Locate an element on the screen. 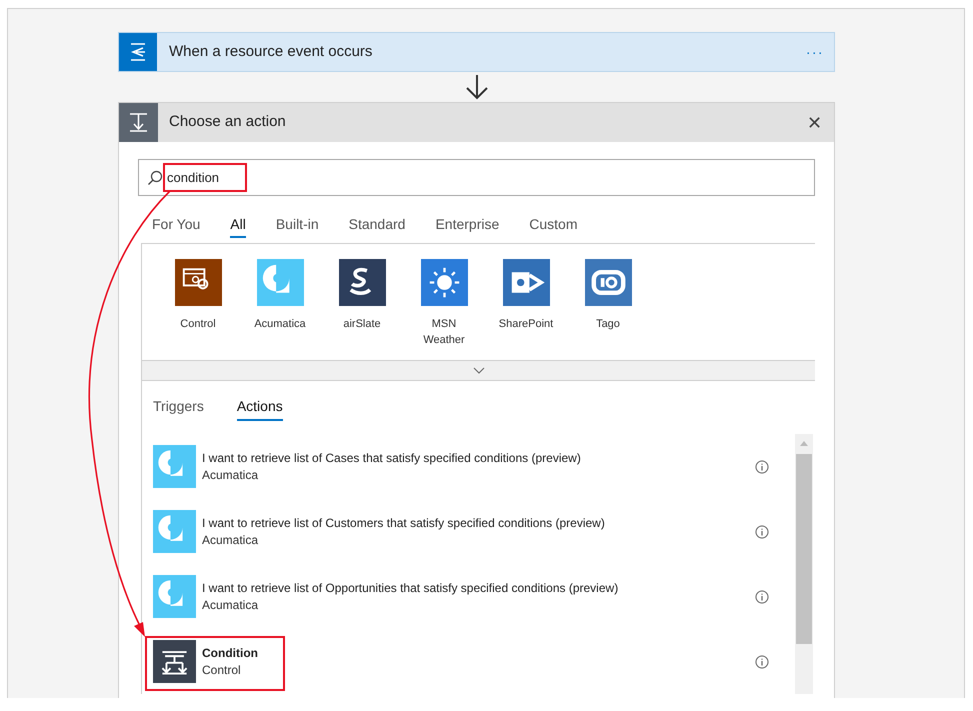 This screenshot has width=973, height=711. result-tab: Triggers is located at coordinates (178, 409).